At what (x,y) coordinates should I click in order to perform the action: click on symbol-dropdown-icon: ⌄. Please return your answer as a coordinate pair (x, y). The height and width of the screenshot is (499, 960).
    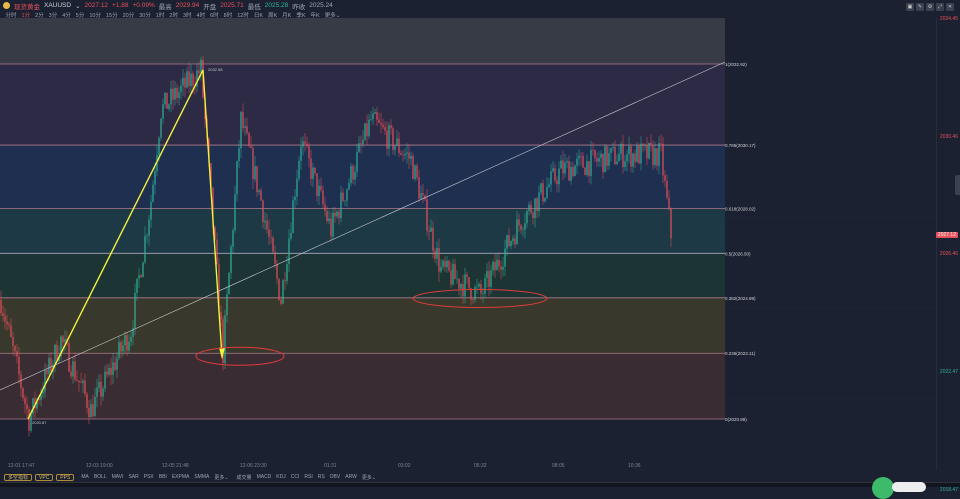
    Looking at the image, I should click on (77, 6).